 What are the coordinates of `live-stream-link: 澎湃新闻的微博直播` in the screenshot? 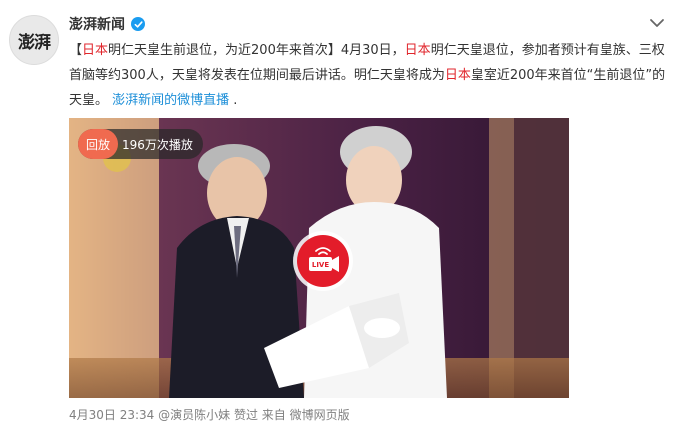 It's located at (170, 100).